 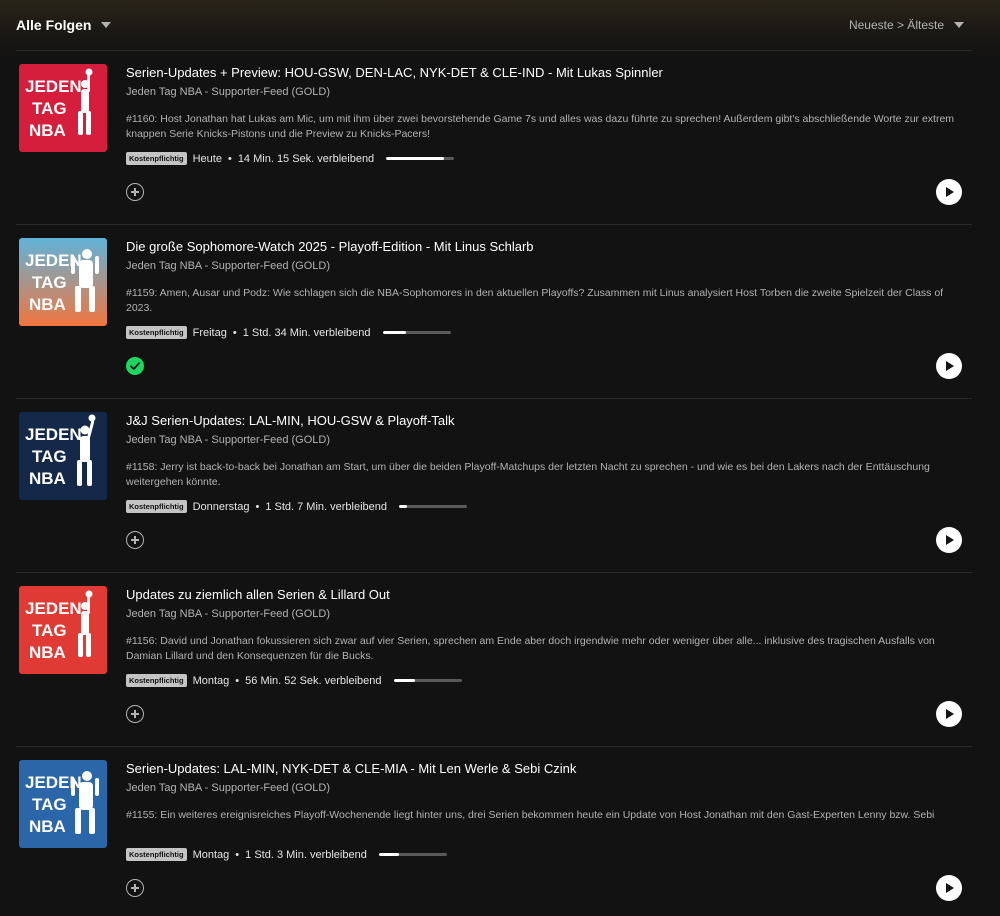 What do you see at coordinates (221, 506) in the screenshot?
I see `episode-date: Donnerstag` at bounding box center [221, 506].